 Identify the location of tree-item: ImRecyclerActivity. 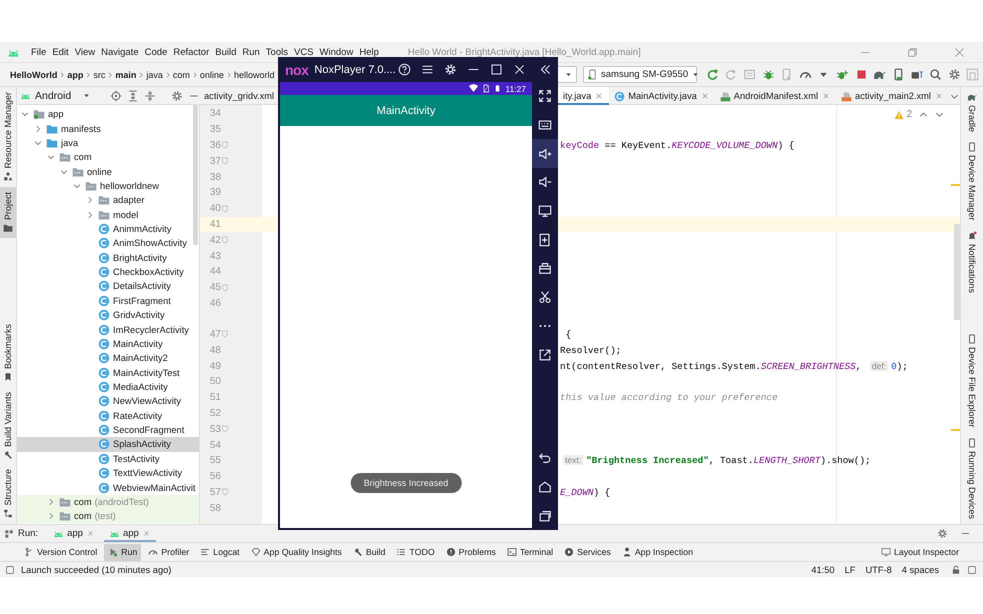
(108, 329).